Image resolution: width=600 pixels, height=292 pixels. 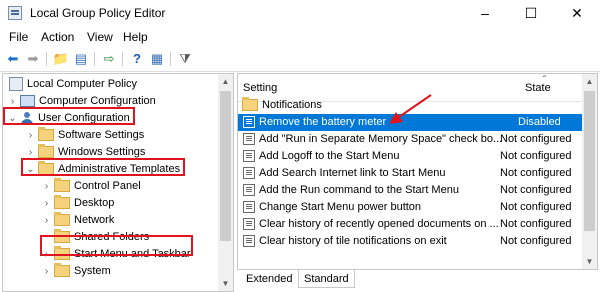 I want to click on tree-label: Network, so click(x=94, y=220).